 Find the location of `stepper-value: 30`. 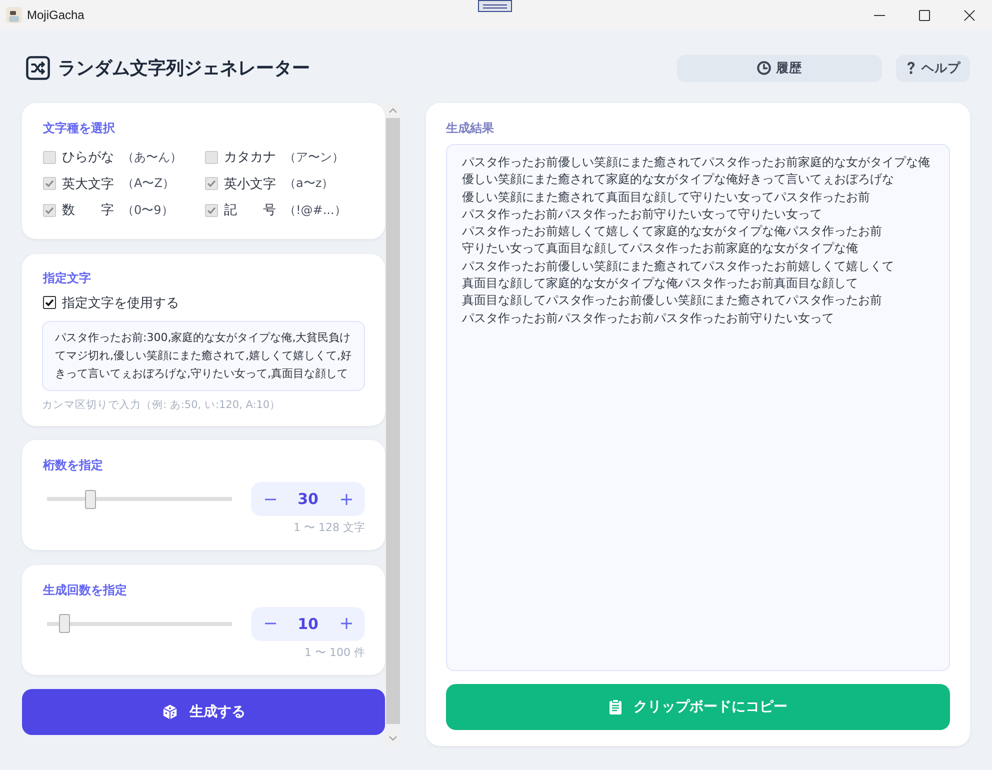

stepper-value: 30 is located at coordinates (308, 499).